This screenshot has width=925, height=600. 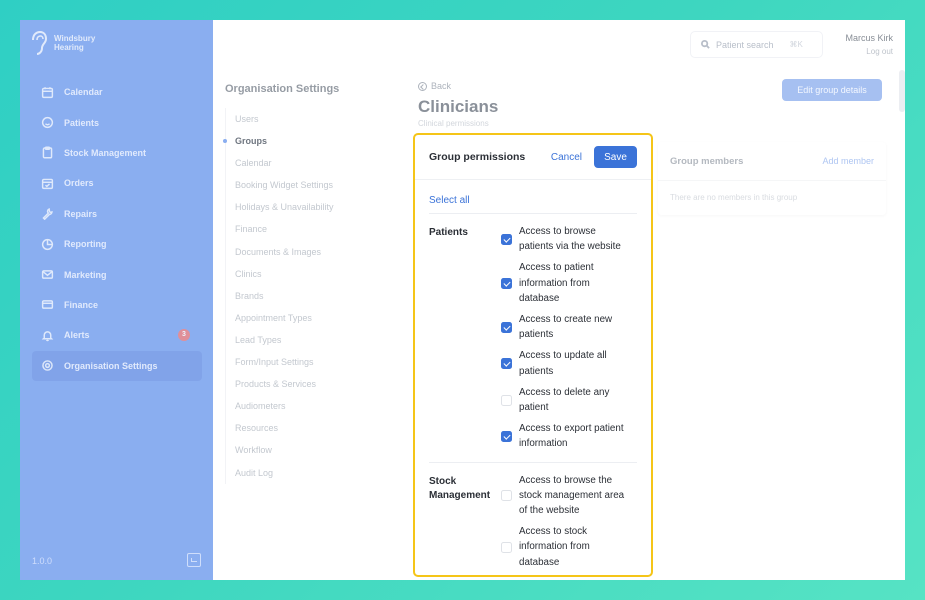 I want to click on smile-icon, so click(x=47, y=123).